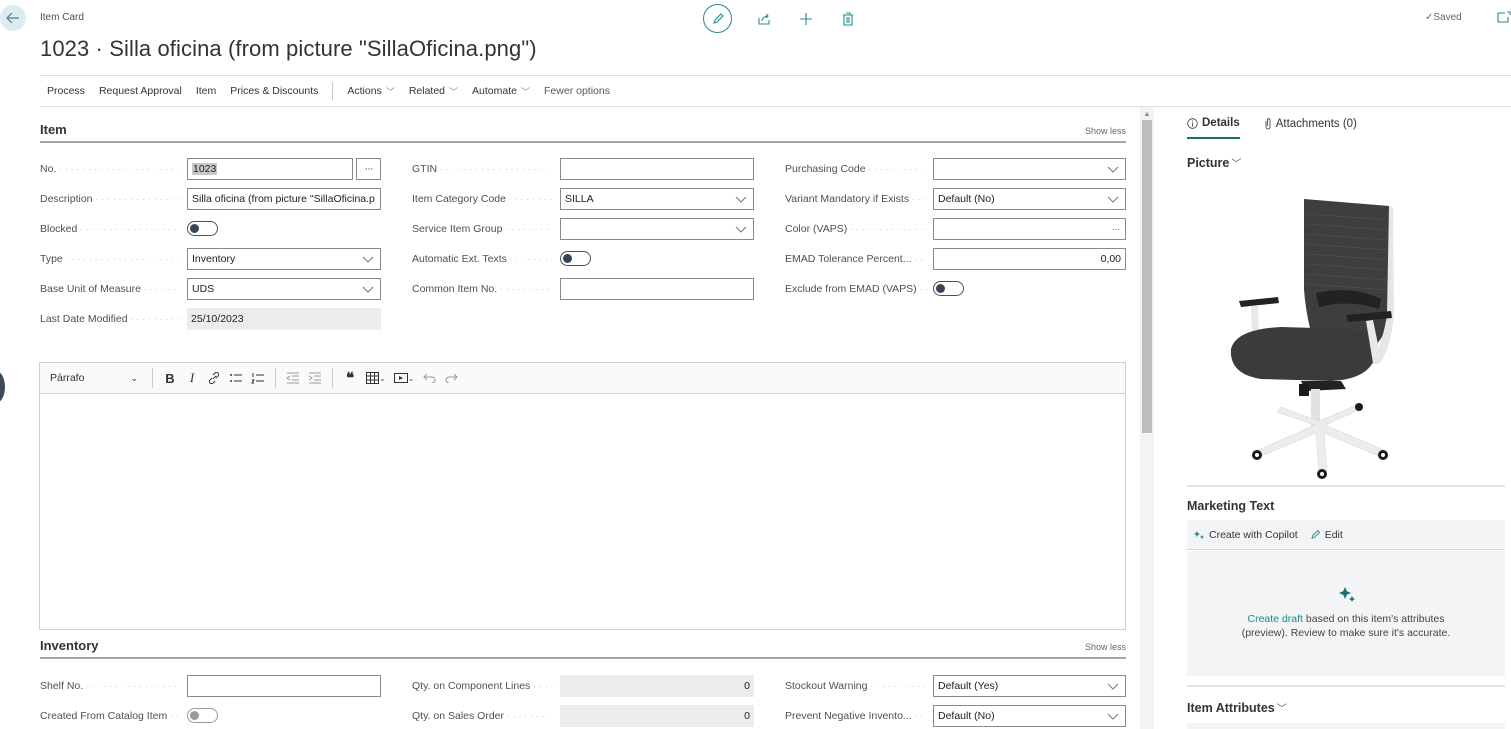  What do you see at coordinates (1116, 229) in the screenshot?
I see `ellipsis-icon: ···` at bounding box center [1116, 229].